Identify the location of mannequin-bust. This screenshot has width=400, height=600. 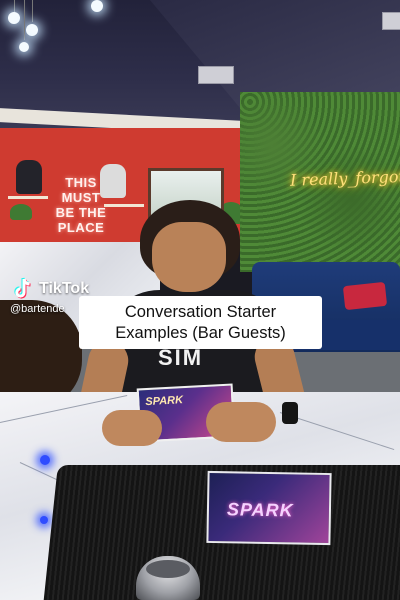
(29, 177).